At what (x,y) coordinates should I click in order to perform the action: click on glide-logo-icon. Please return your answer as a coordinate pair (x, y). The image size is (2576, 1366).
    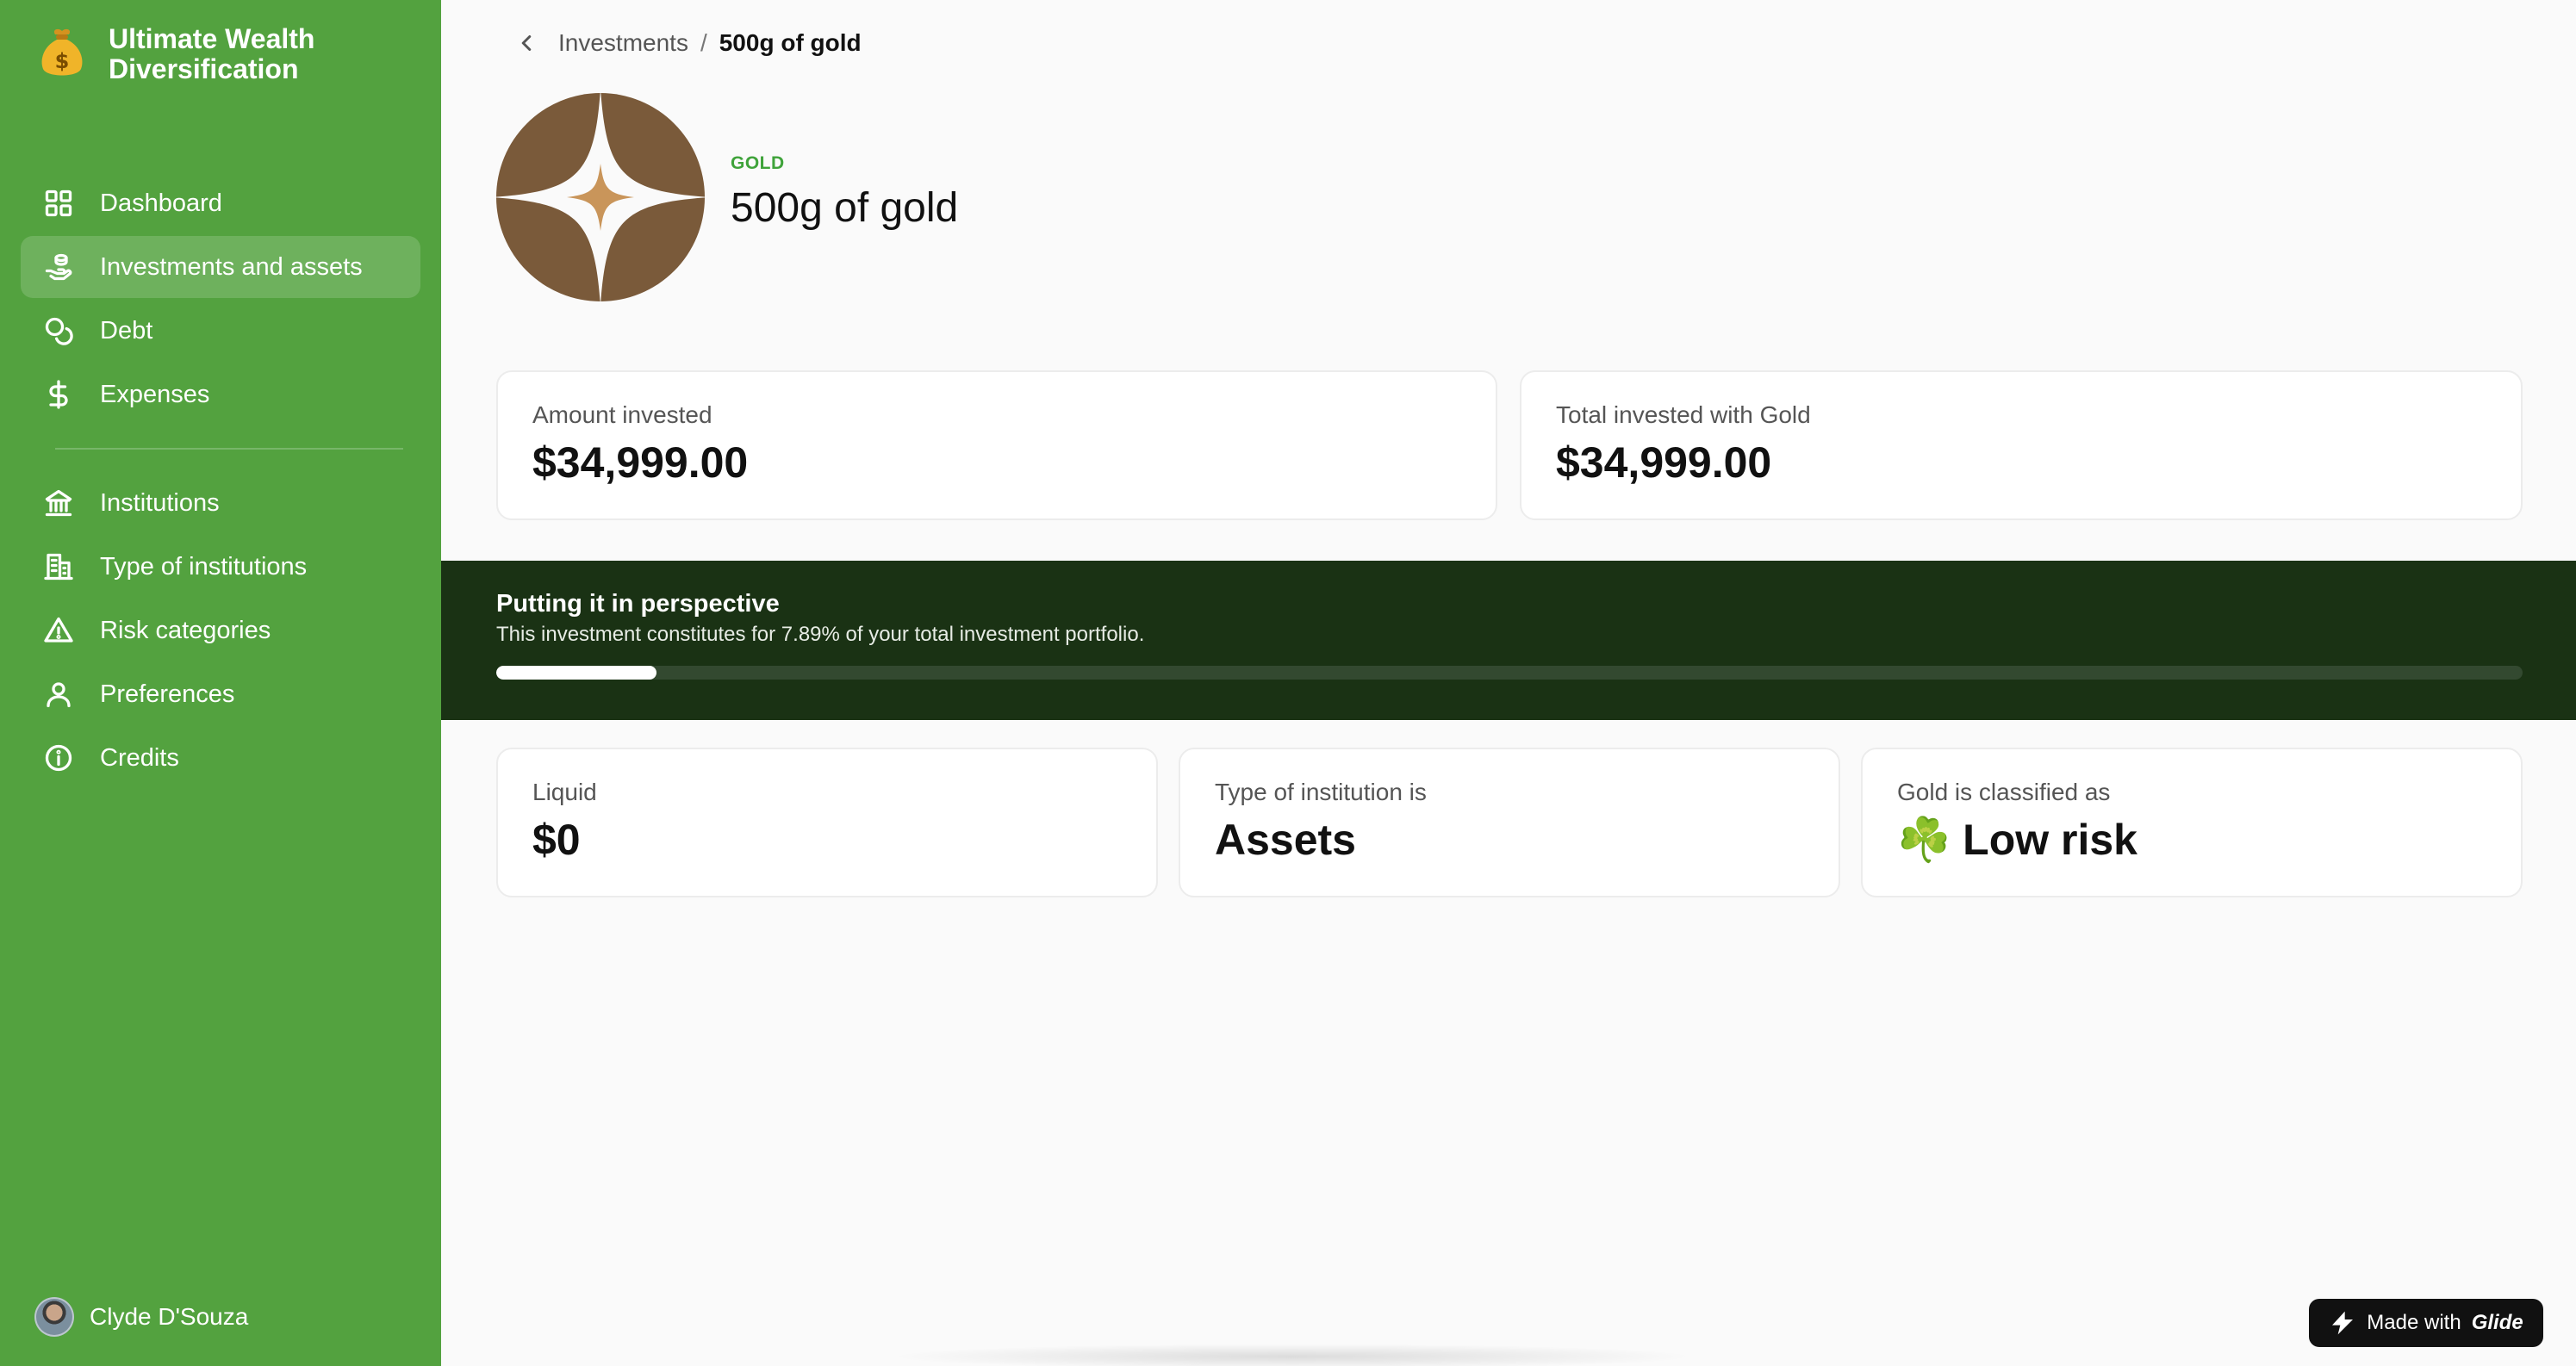
    Looking at the image, I should click on (2343, 1323).